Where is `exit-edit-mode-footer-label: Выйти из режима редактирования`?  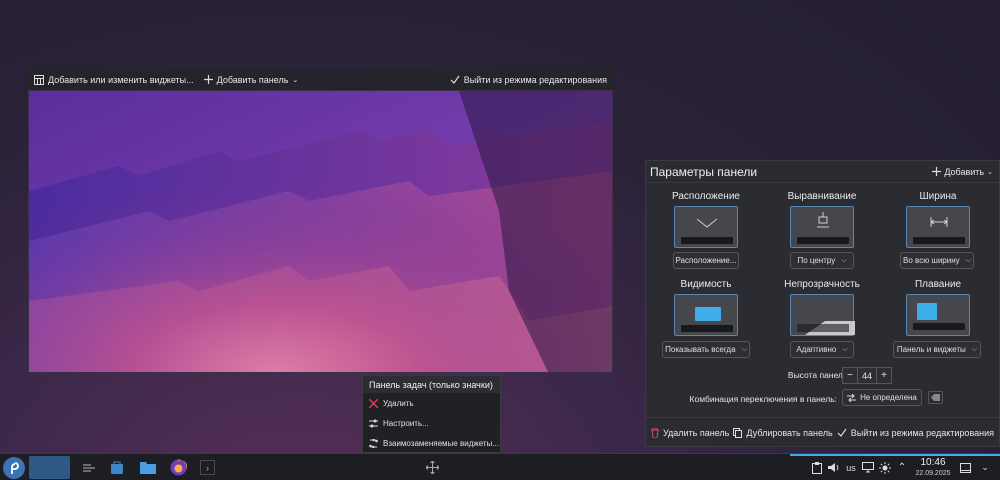
exit-edit-mode-footer-label: Выйти из режима редактирования is located at coordinates (922, 432).